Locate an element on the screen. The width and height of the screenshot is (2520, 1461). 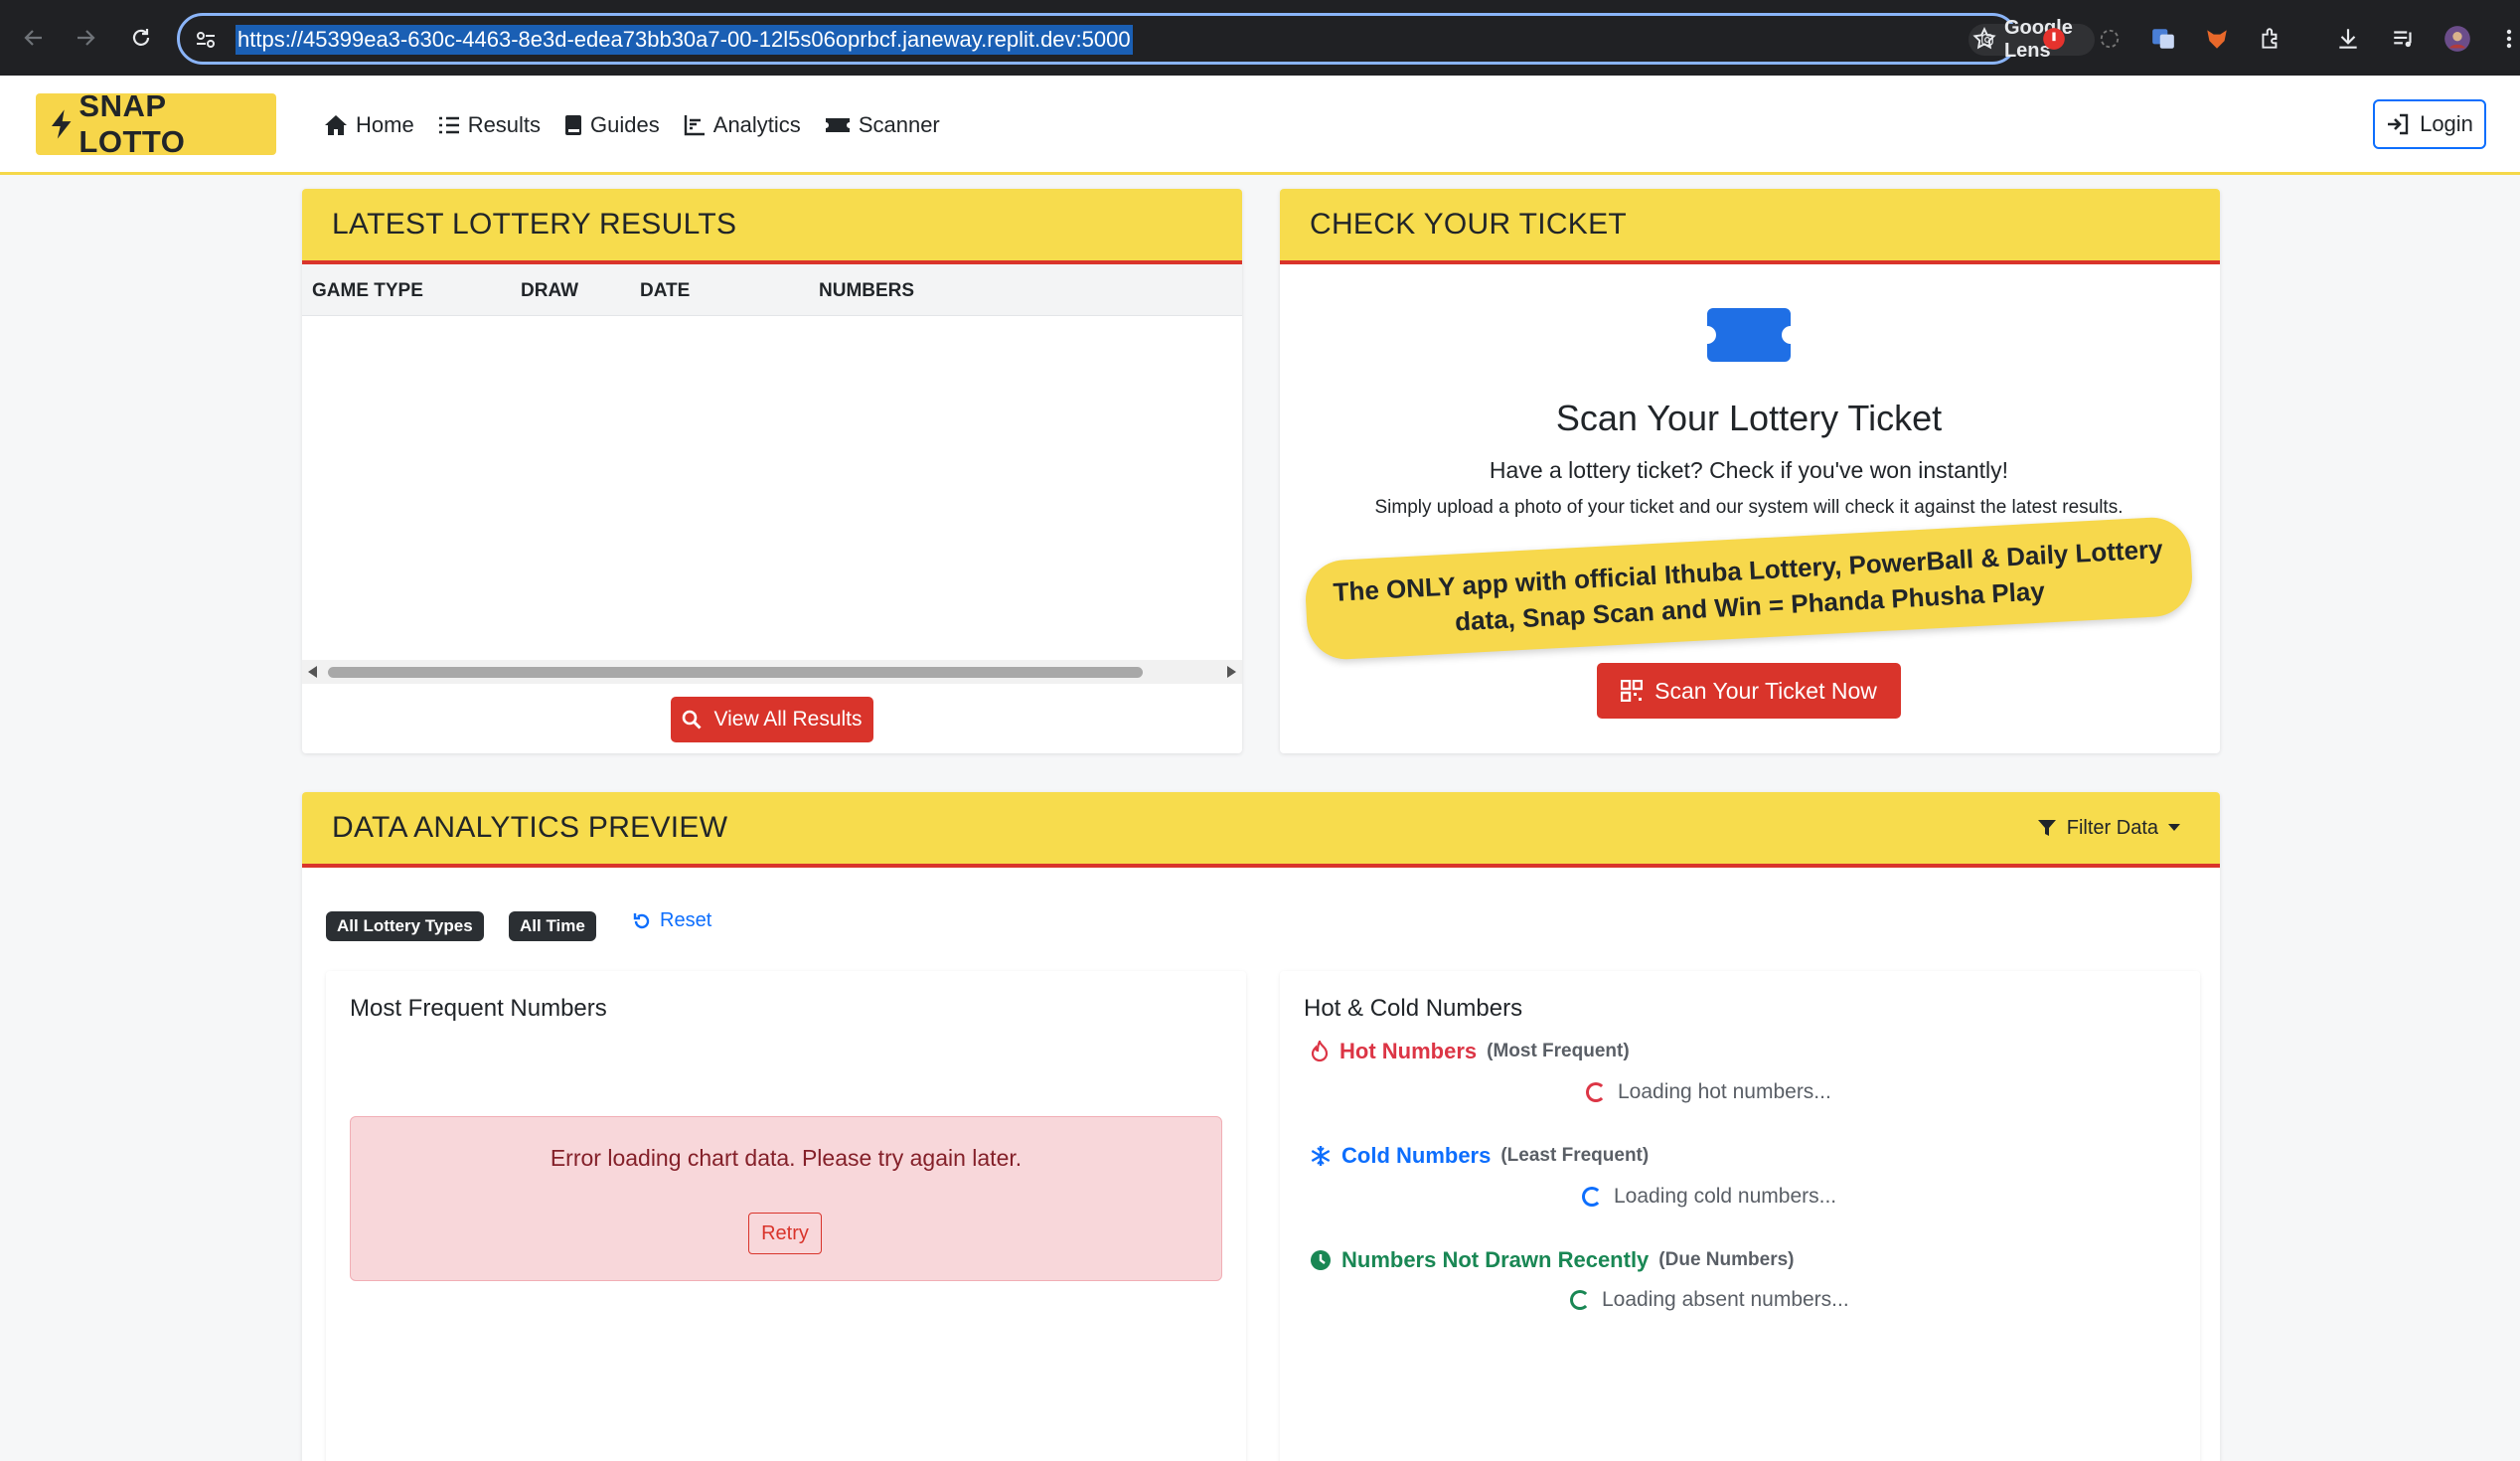
brand-logo: SNAP LOTTO is located at coordinates (156, 123).